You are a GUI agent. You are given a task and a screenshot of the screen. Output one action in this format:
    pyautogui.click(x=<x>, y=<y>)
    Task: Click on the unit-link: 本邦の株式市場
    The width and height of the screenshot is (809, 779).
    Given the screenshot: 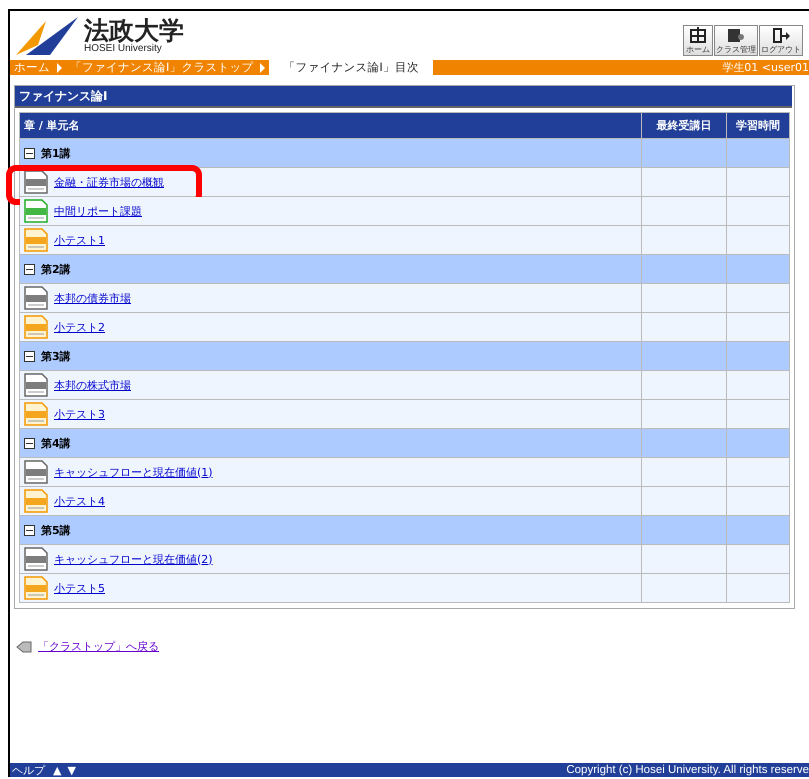 What is the action you would take?
    pyautogui.click(x=92, y=385)
    